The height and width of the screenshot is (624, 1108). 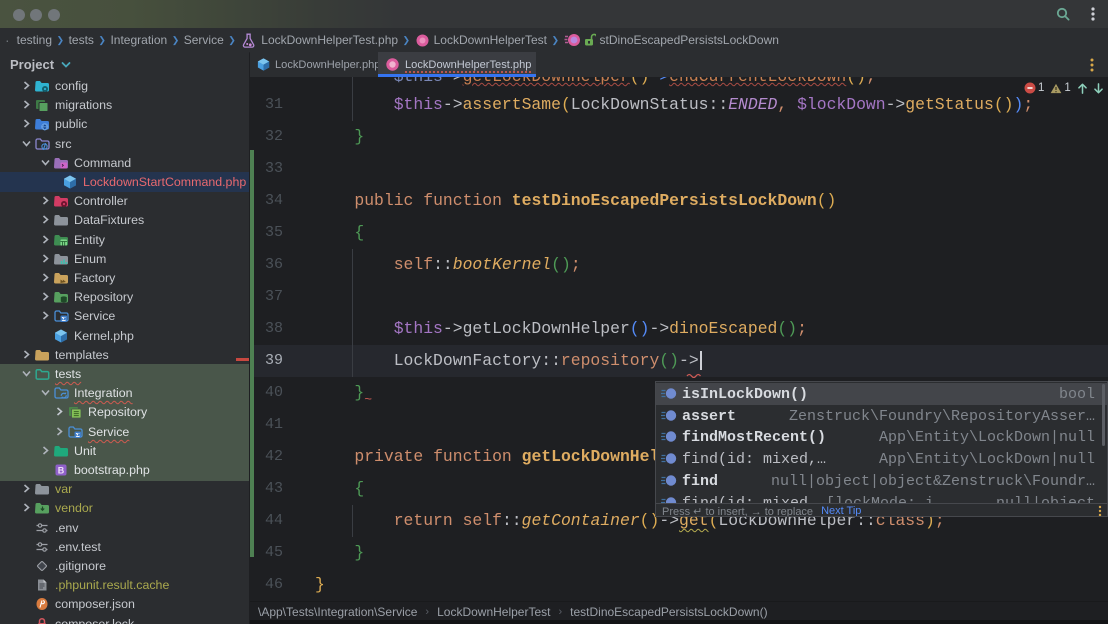 What do you see at coordinates (61, 471) in the screenshot?
I see `svg-text: B` at bounding box center [61, 471].